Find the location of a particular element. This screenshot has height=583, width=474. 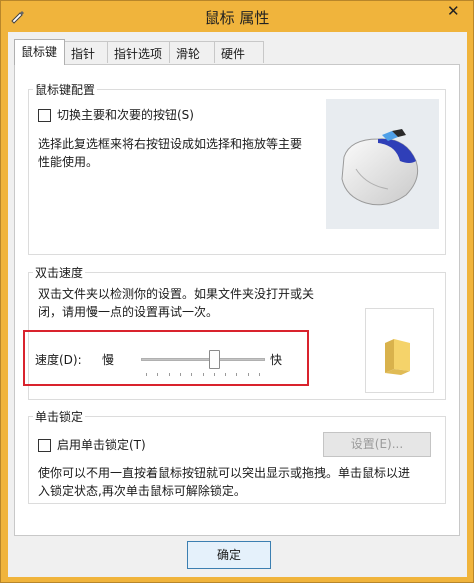

click-lock-label: 启用单击锁定(T) is located at coordinates (101, 445).